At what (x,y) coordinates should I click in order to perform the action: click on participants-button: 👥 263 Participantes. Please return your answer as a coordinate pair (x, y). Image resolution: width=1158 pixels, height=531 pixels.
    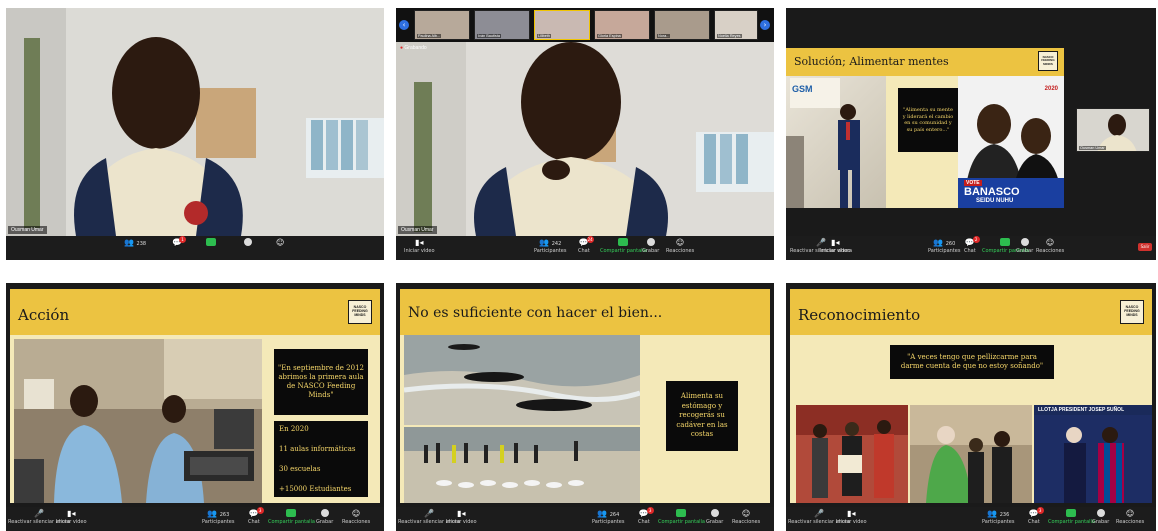
    Looking at the image, I should click on (218, 517).